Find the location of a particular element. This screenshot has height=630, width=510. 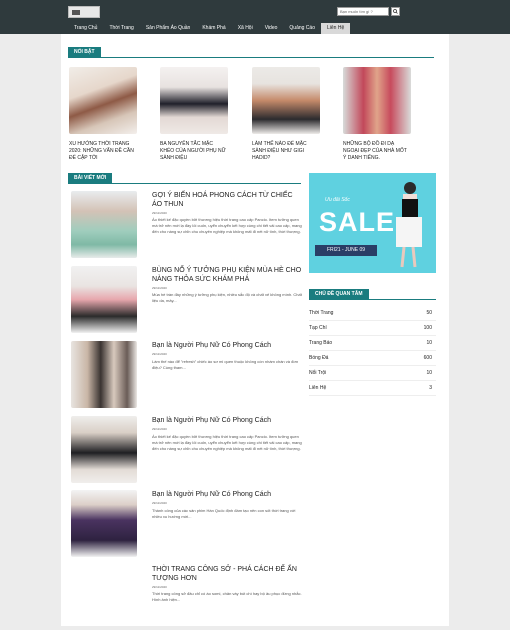

nav-item-ads: Quảng Cáo is located at coordinates (302, 28).